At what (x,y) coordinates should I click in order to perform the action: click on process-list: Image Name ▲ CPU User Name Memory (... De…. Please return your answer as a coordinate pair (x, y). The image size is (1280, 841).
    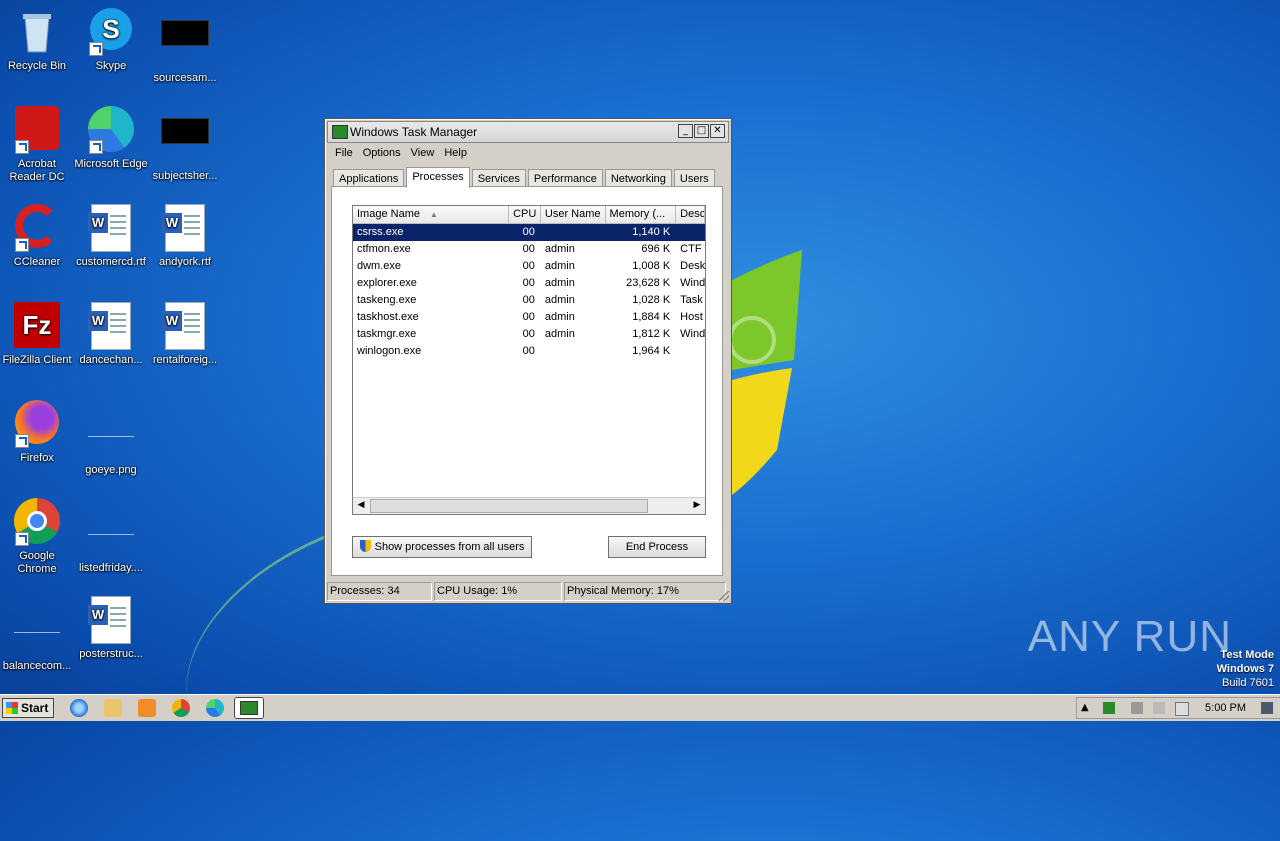
    Looking at the image, I should click on (529, 360).